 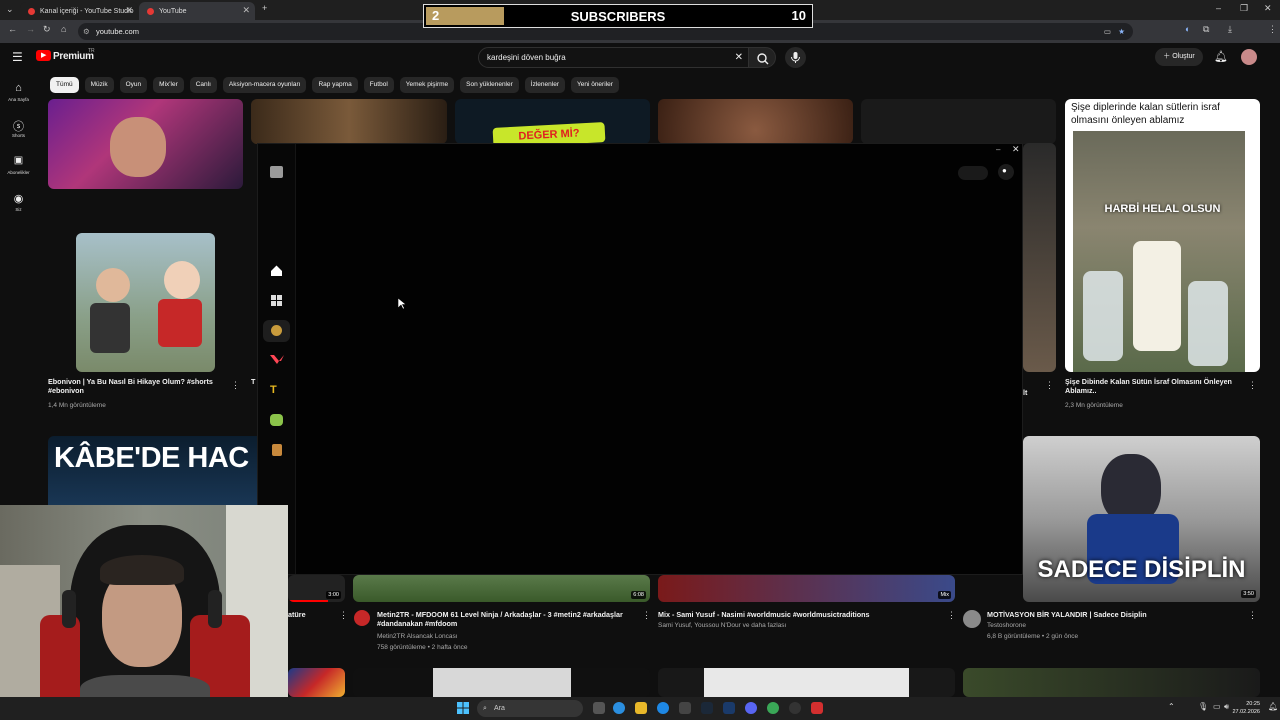 I want to click on notifications-bell-icon: 🔔︎, so click(x=1221, y=56).